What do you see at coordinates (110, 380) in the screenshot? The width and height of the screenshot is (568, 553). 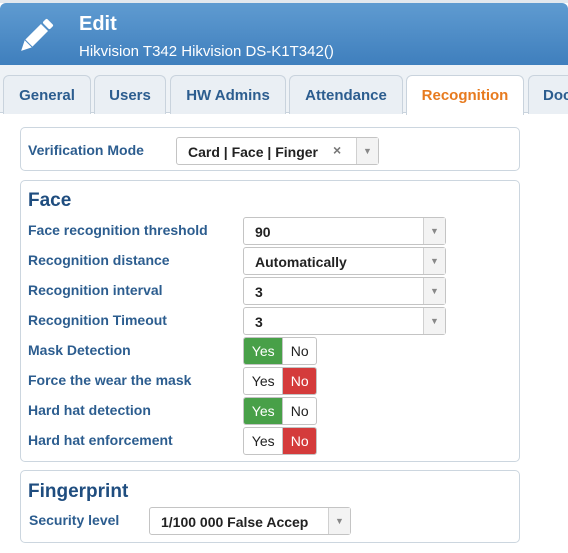 I see `force-mask-label: Force the wear the mask` at bounding box center [110, 380].